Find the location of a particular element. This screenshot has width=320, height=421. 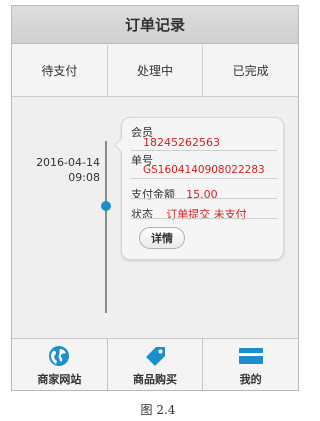

status-row: 状态 订单提交 未支付 is located at coordinates (204, 212).